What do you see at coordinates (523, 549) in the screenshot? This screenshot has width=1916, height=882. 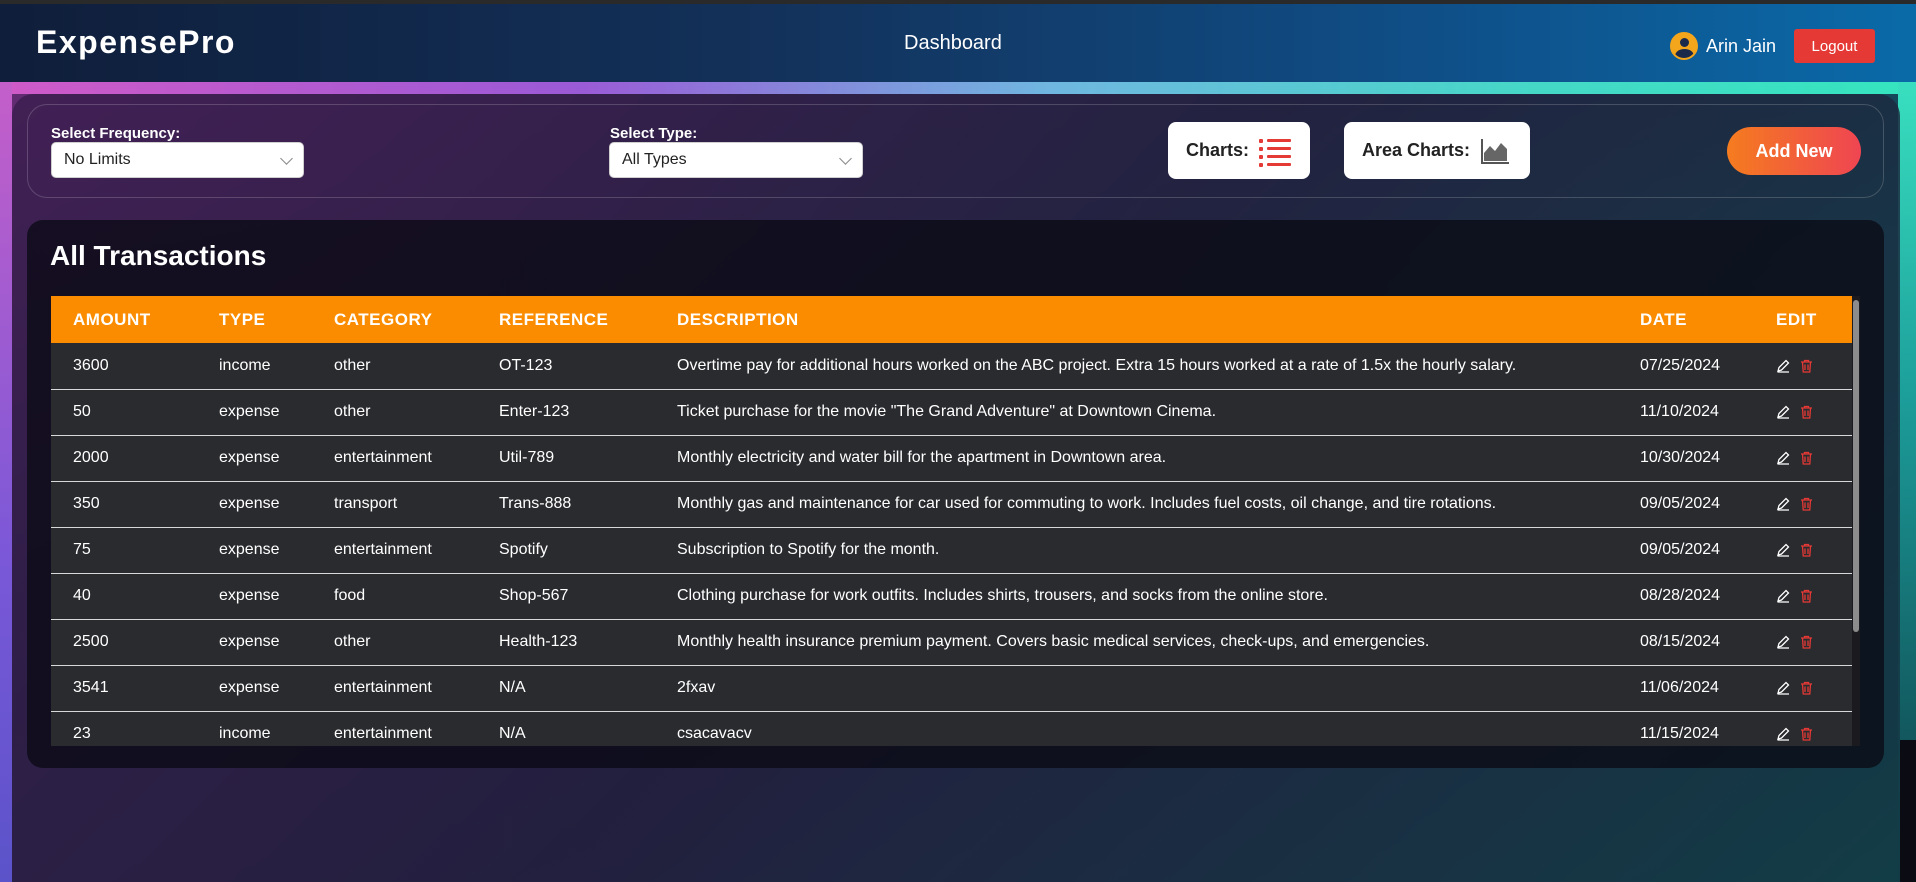 I see `reference-cell: Spotify` at bounding box center [523, 549].